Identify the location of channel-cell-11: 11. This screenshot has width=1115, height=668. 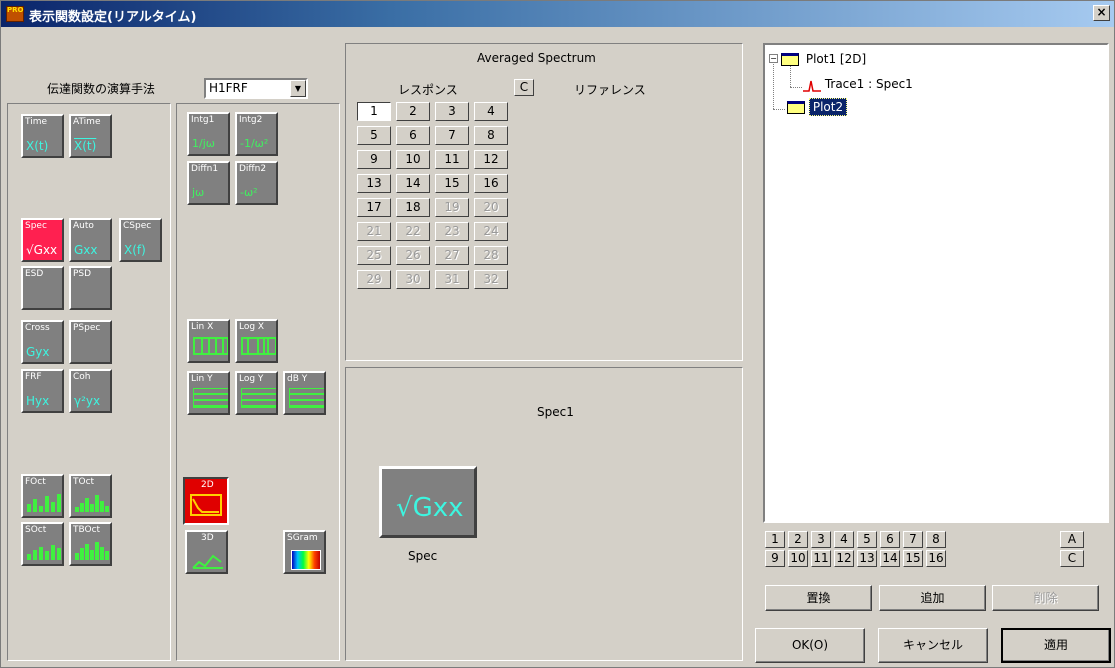
(452, 159).